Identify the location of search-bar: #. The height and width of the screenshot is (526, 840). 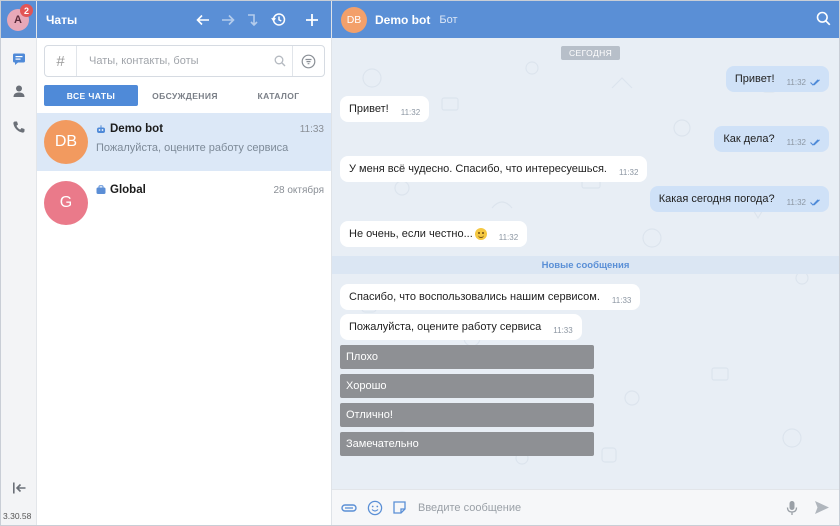
(184, 61).